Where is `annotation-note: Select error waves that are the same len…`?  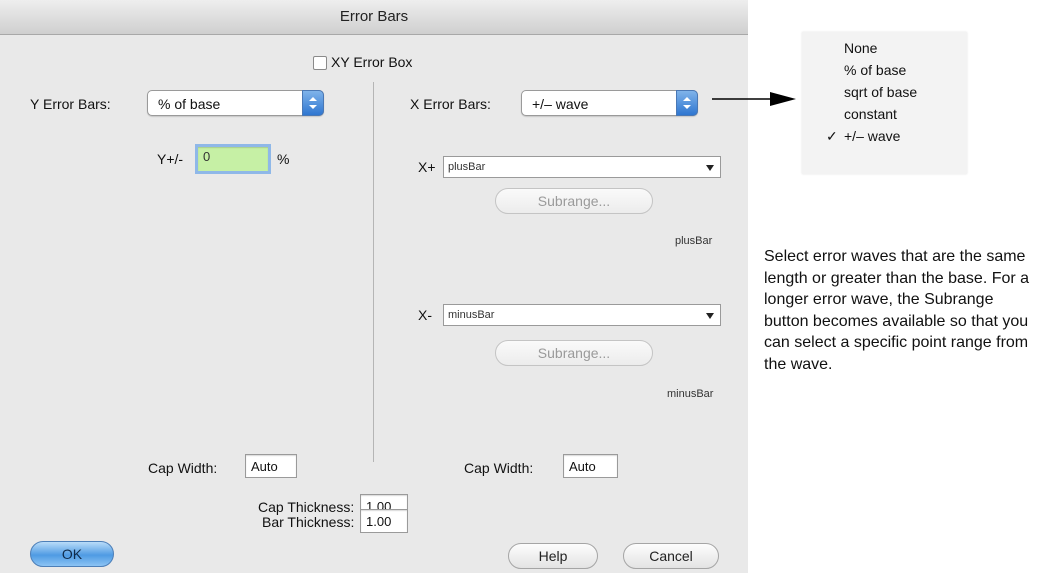
annotation-note: Select error waves that are the same len… is located at coordinates (897, 310).